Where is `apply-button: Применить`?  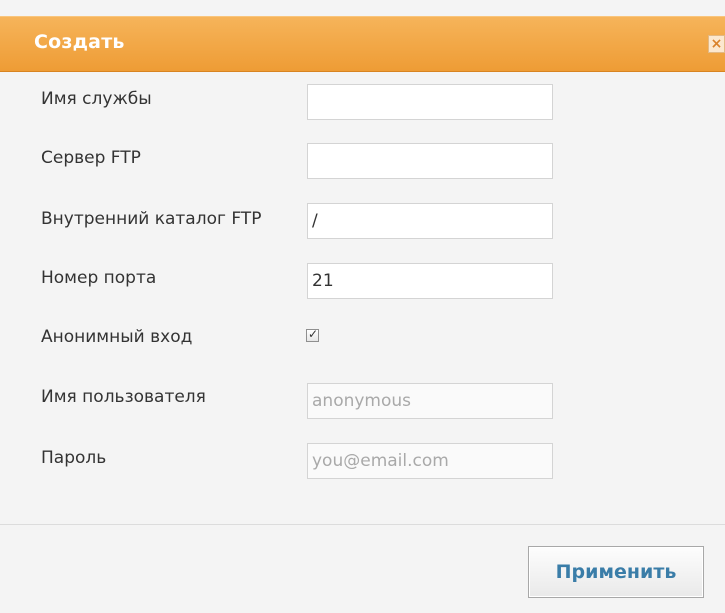
apply-button: Применить is located at coordinates (616, 572).